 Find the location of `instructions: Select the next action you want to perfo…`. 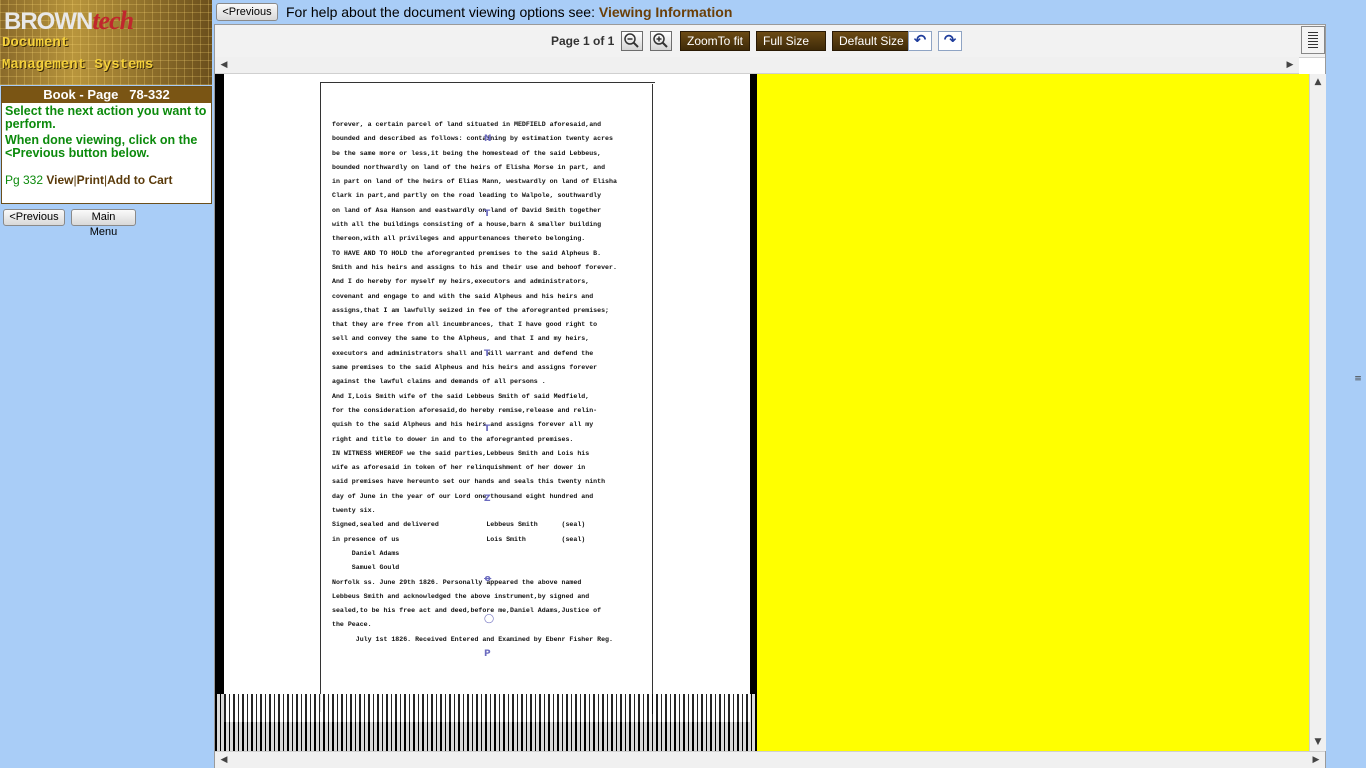

instructions: Select the next action you want to perfo… is located at coordinates (106, 131).